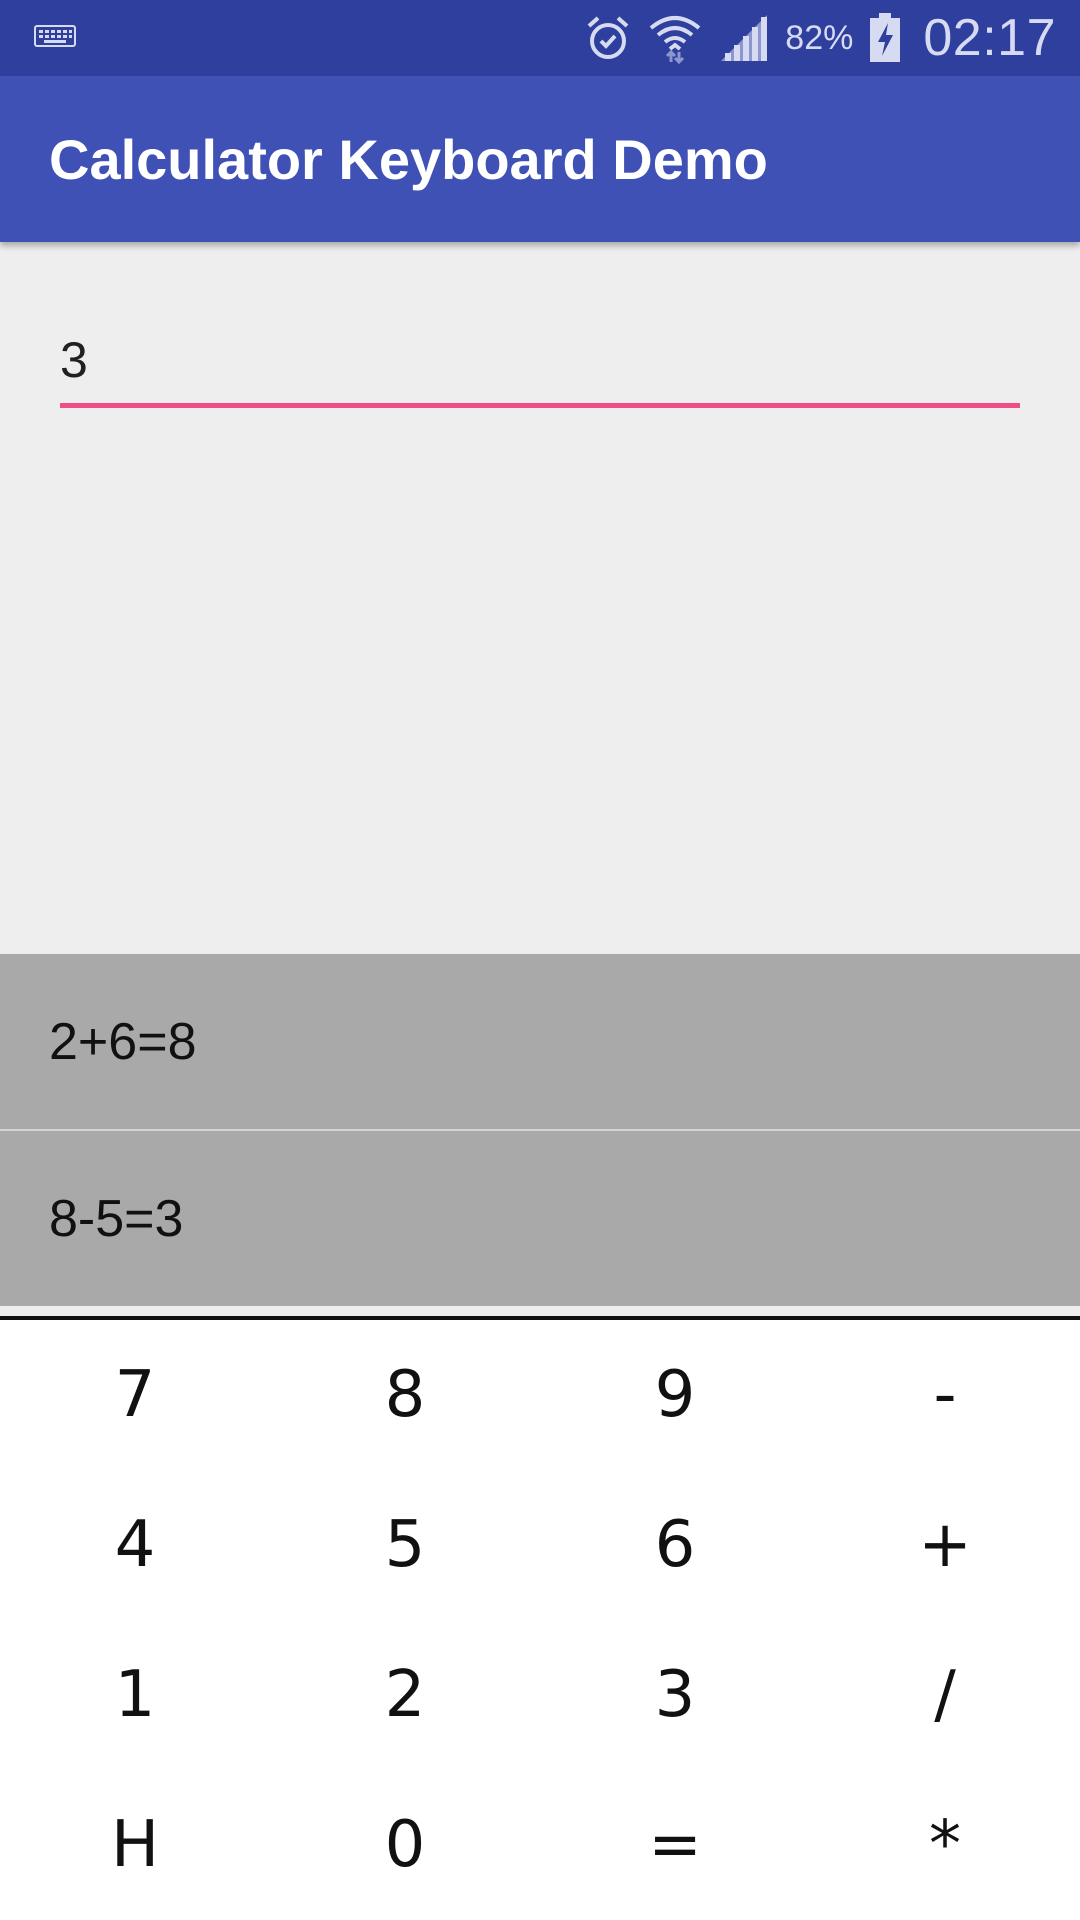 The height and width of the screenshot is (1920, 1080). I want to click on key-5: 5, so click(405, 1545).